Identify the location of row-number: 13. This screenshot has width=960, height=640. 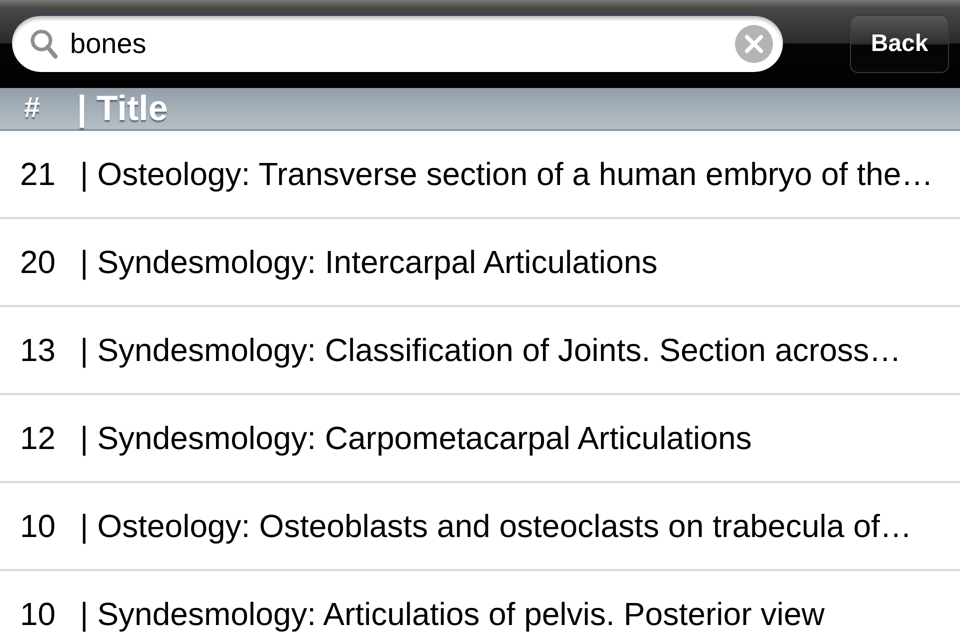
(38, 350).